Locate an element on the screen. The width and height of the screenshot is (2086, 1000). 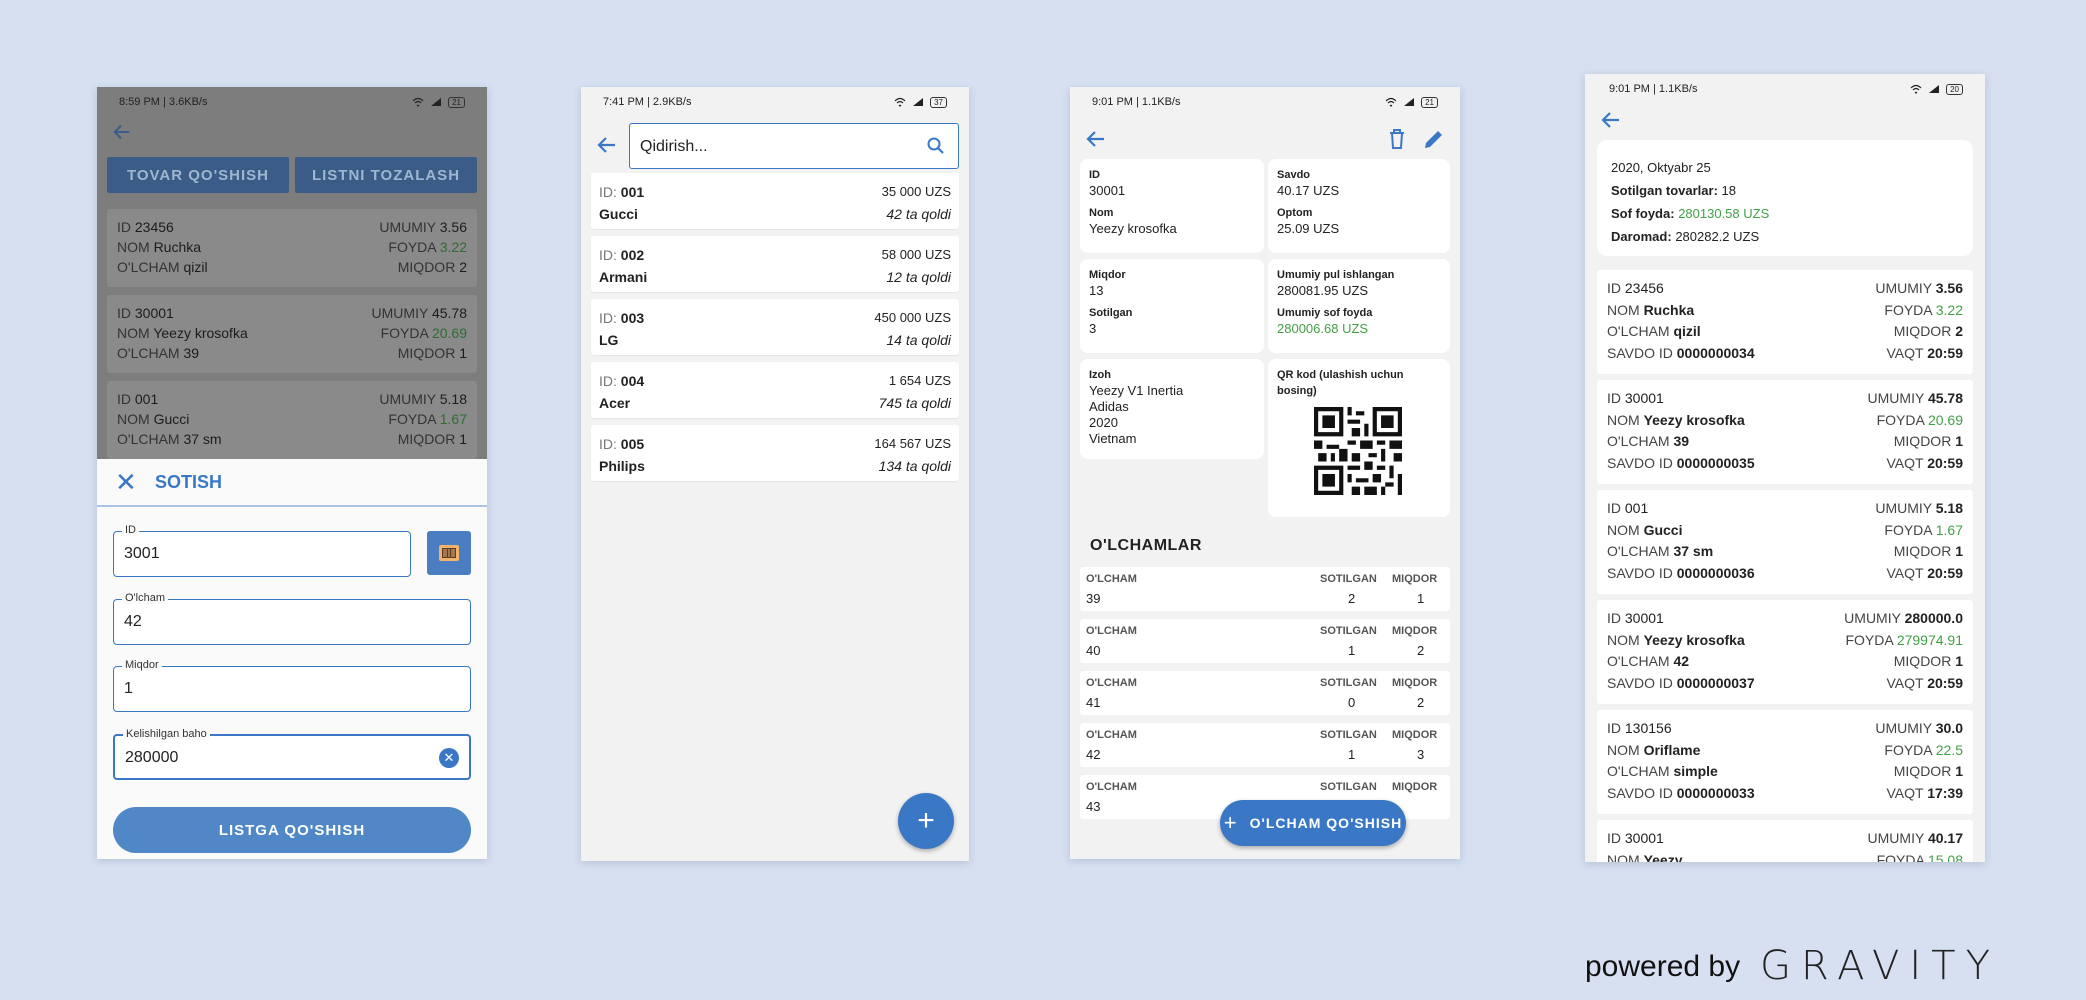
clear-list-button: LISTNI TOZALASH is located at coordinates (386, 175).